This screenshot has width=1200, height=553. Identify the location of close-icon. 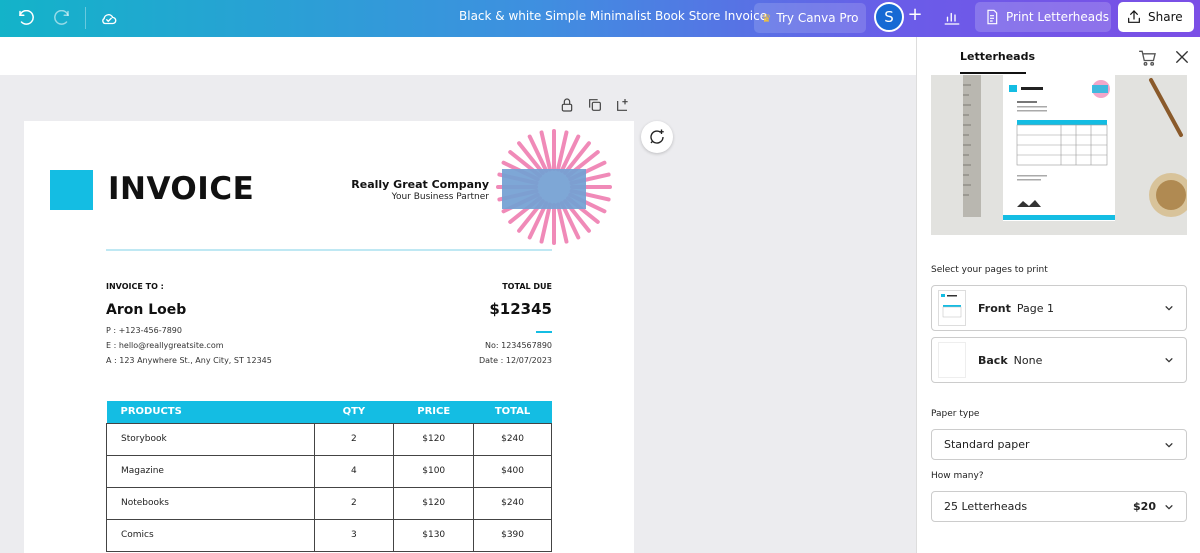
(1182, 57).